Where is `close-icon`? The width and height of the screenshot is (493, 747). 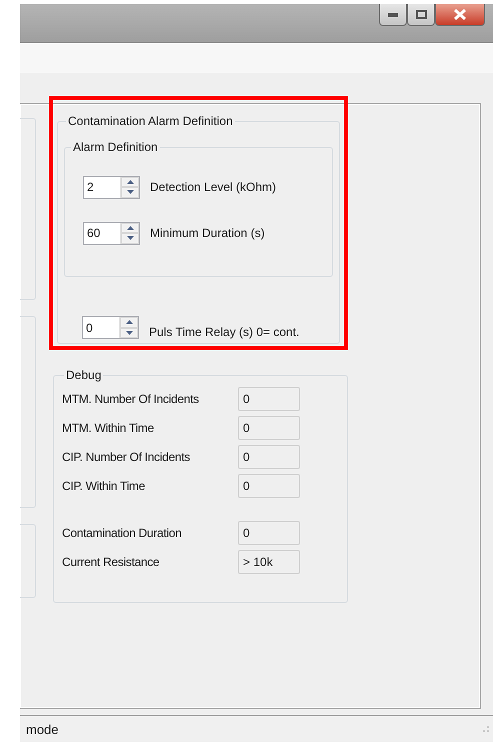 close-icon is located at coordinates (460, 14).